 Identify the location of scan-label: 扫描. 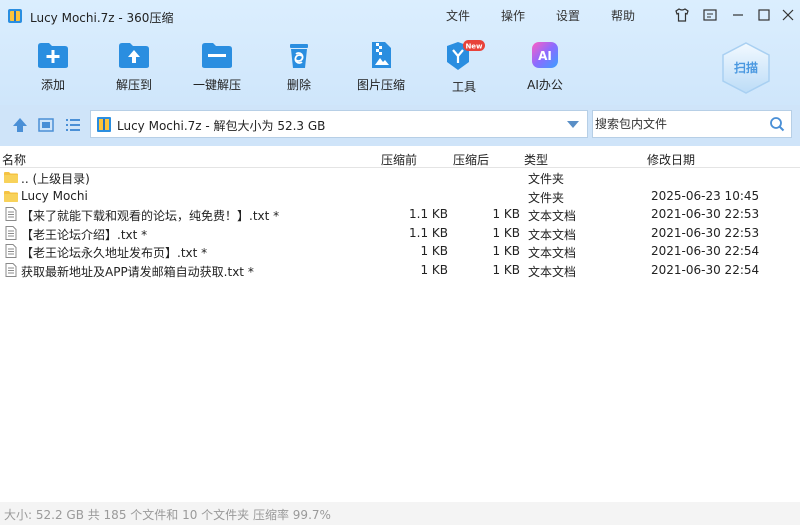
(746, 67).